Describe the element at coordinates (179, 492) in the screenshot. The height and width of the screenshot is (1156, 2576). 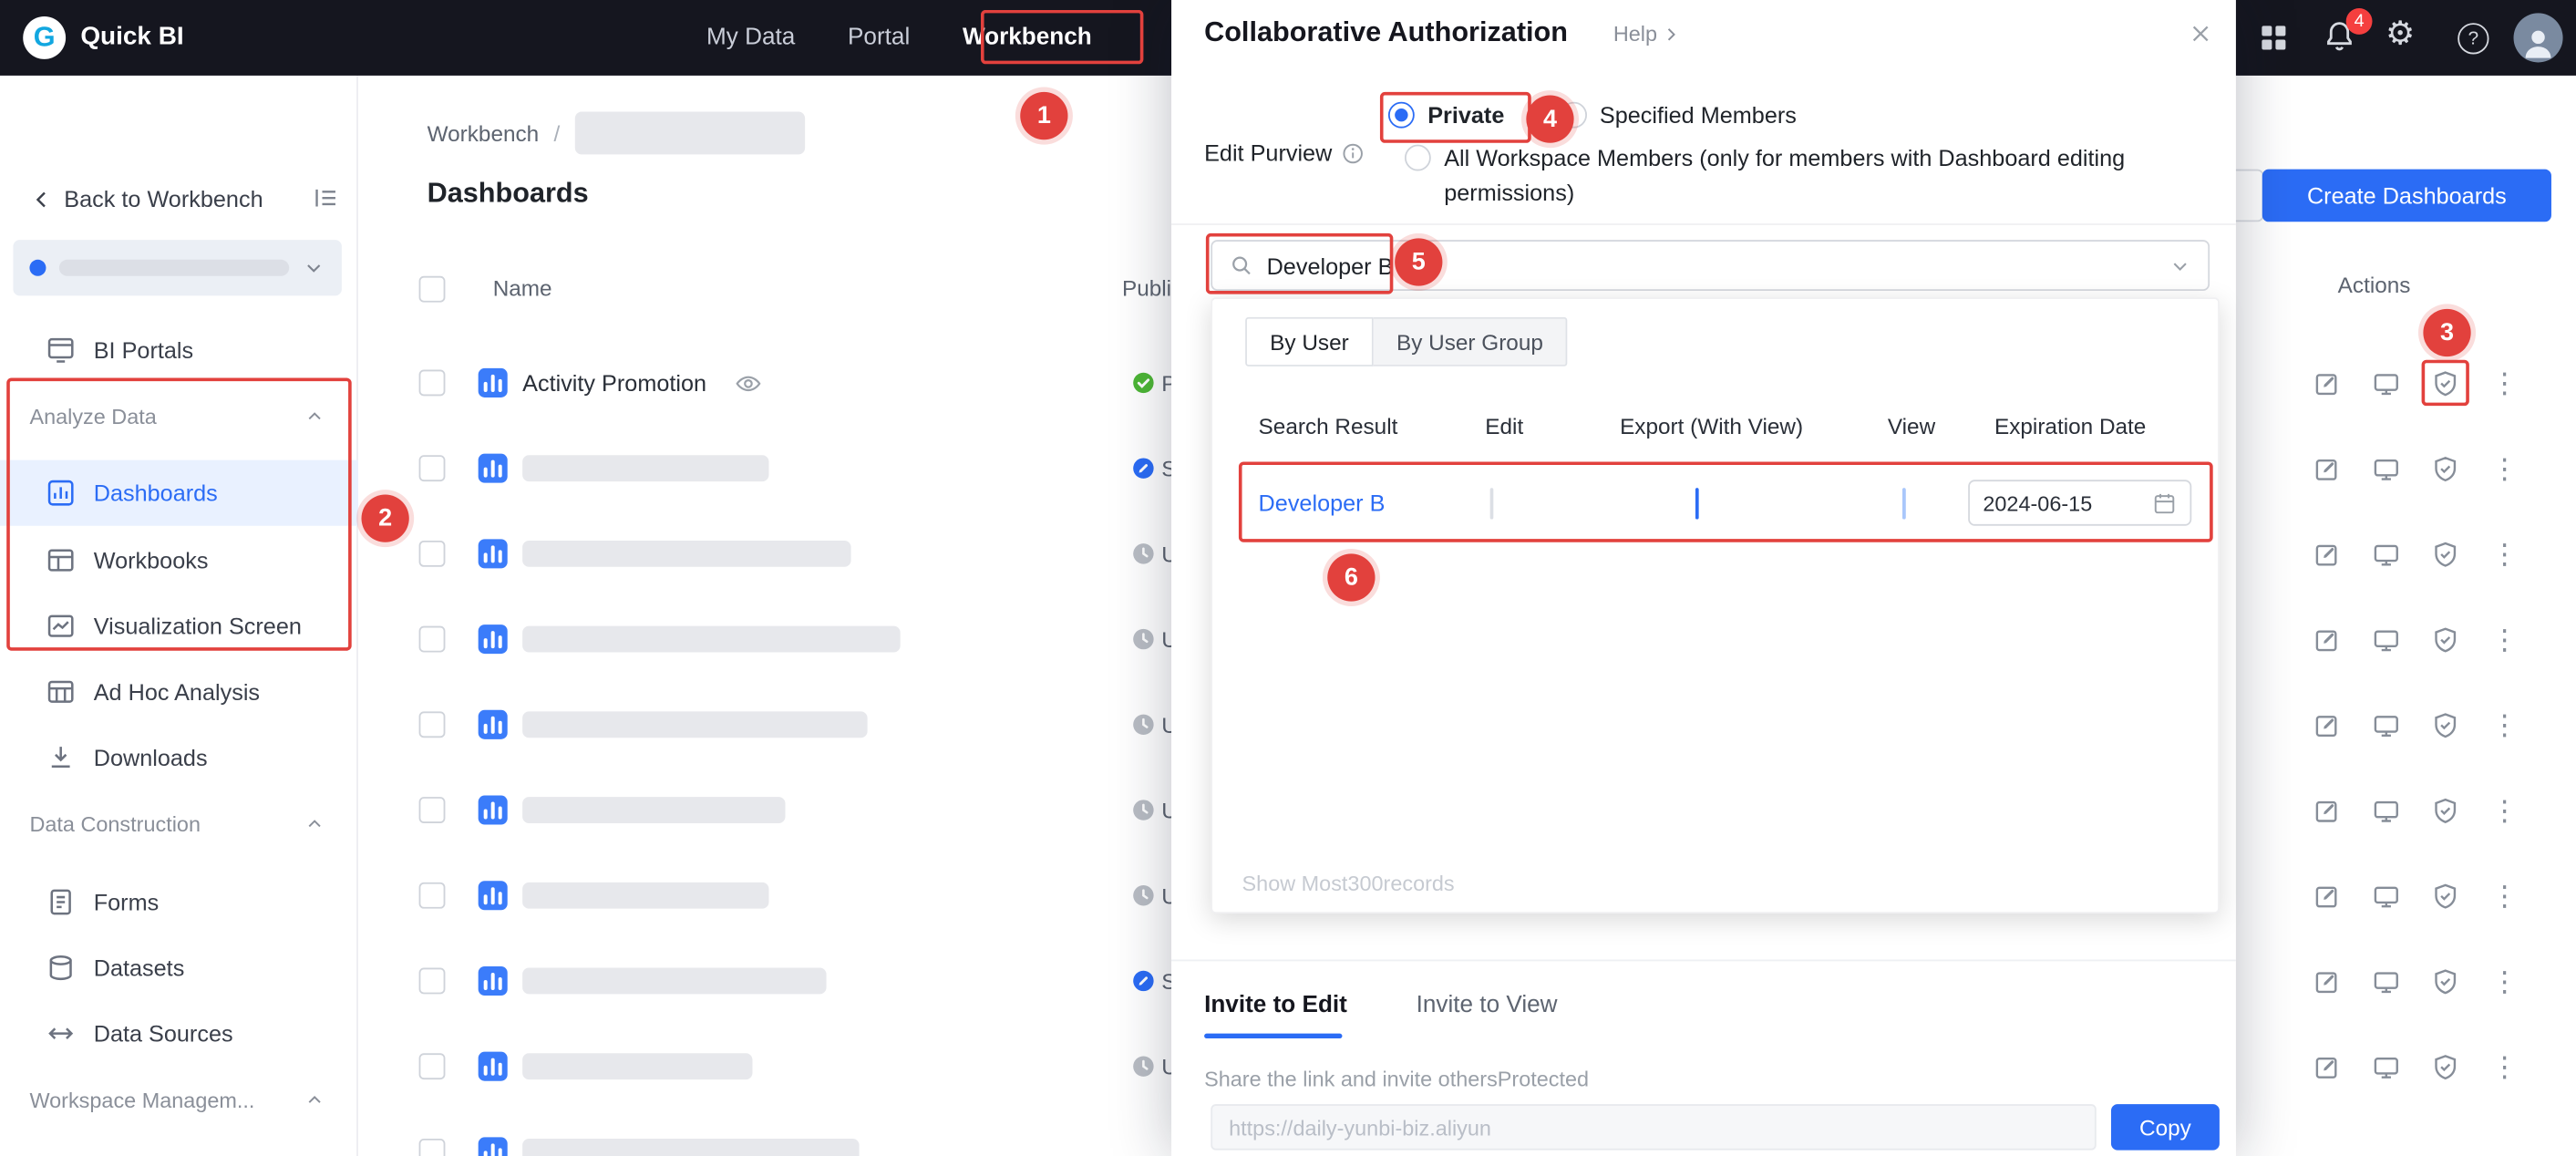
I see `sidebar-item-dashboards: Dashboards` at that location.